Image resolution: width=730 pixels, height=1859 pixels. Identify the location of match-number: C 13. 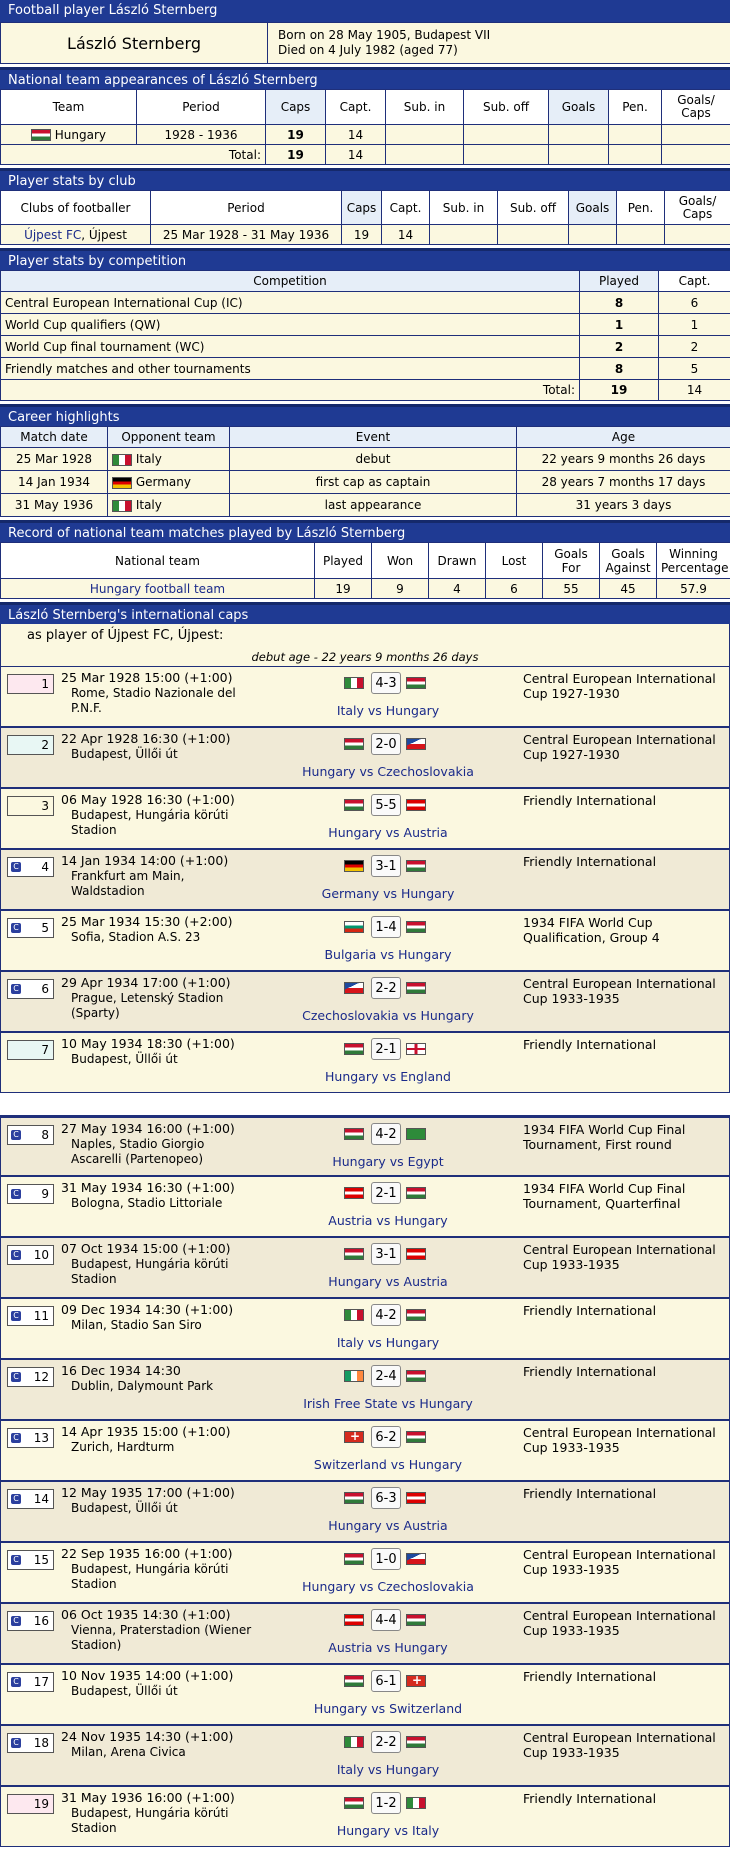
(30, 1438).